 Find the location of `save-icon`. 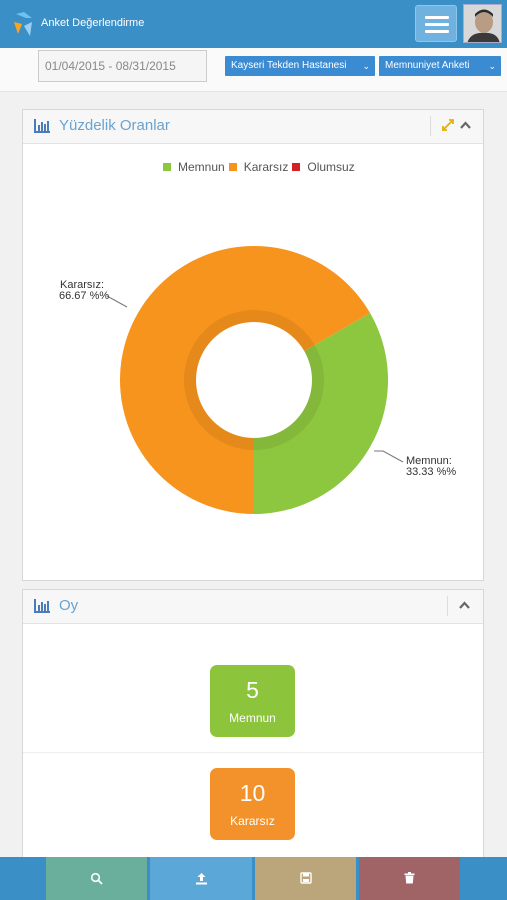

save-icon is located at coordinates (305, 878).